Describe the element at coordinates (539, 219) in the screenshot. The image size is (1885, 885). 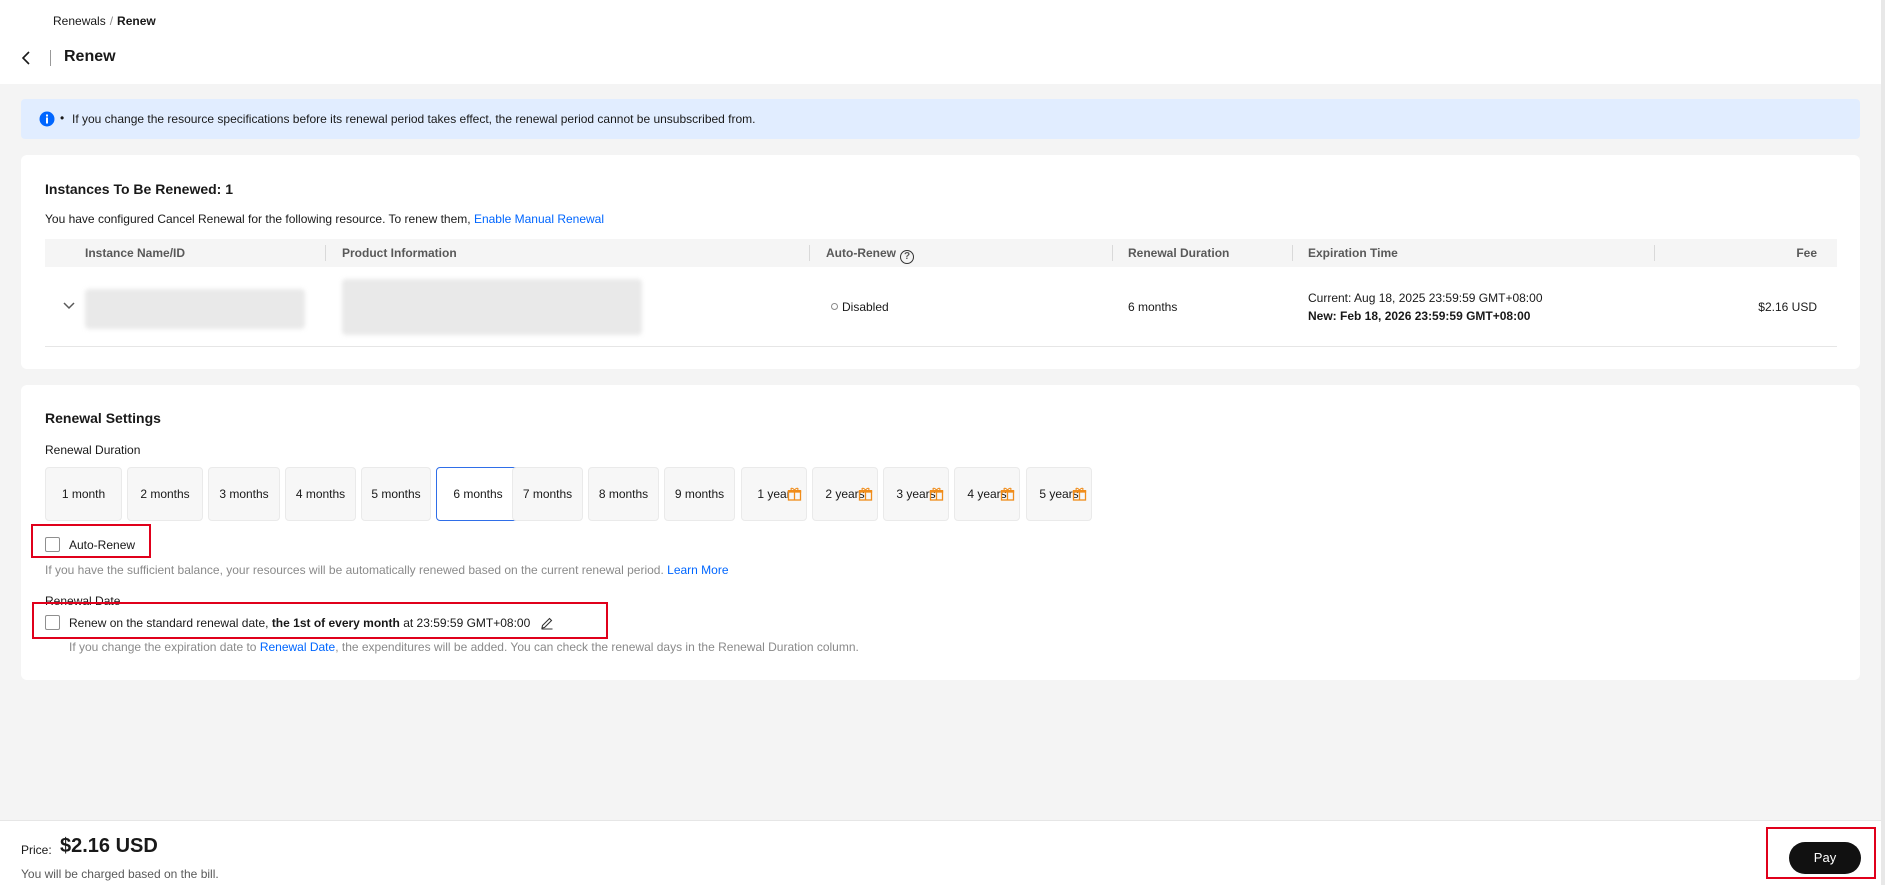
I see `enable-manual-renewal-link: Enable Manual Renewal` at that location.